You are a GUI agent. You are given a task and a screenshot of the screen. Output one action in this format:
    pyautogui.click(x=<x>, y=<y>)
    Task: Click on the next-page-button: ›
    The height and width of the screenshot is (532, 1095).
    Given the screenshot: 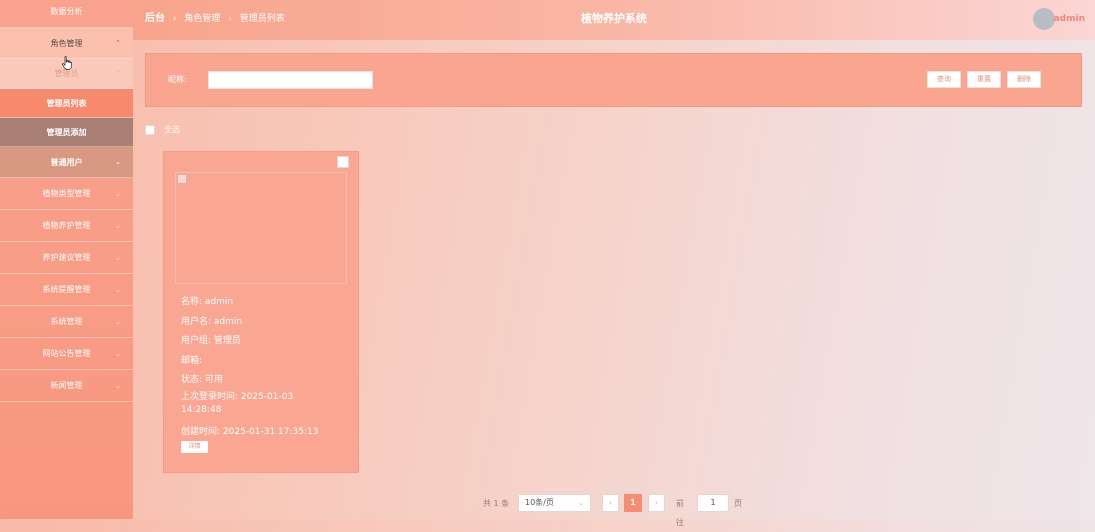 What is the action you would take?
    pyautogui.click(x=656, y=503)
    